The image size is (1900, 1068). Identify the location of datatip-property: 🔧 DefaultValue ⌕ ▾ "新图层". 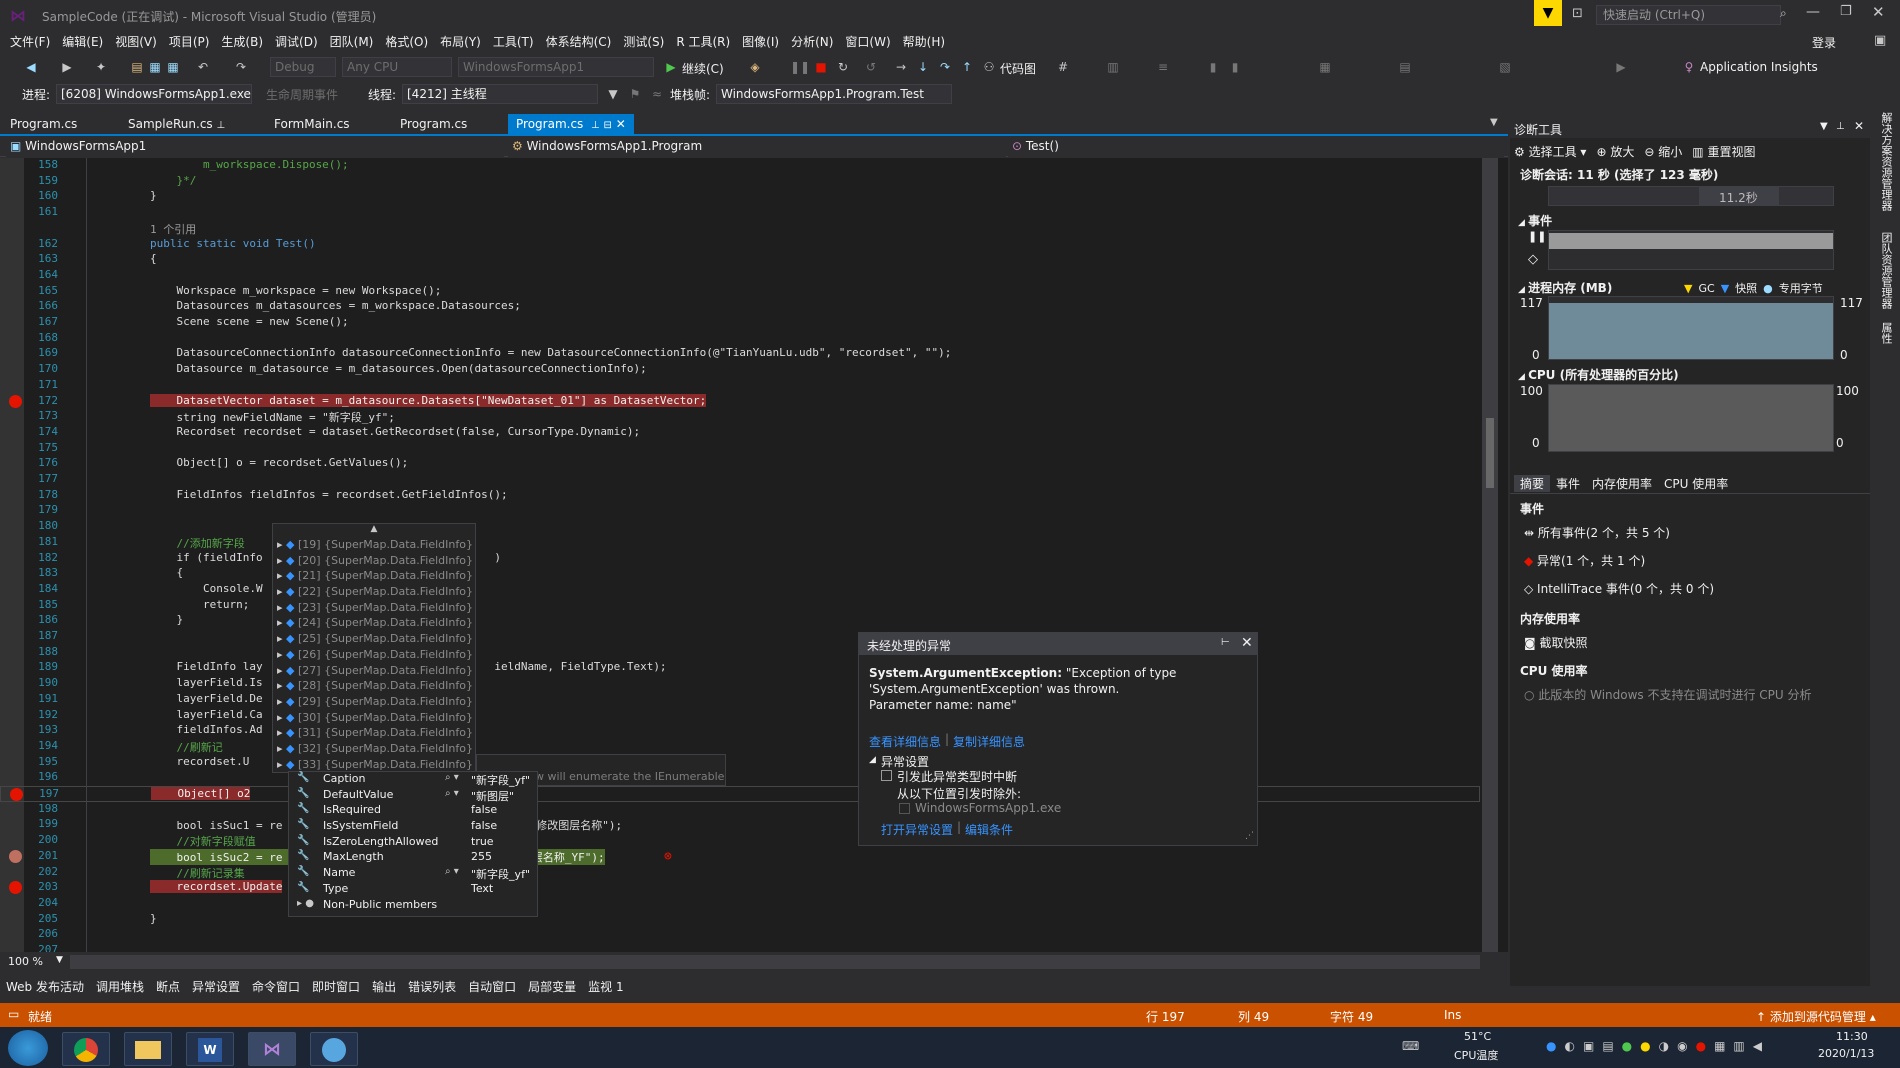
(413, 796).